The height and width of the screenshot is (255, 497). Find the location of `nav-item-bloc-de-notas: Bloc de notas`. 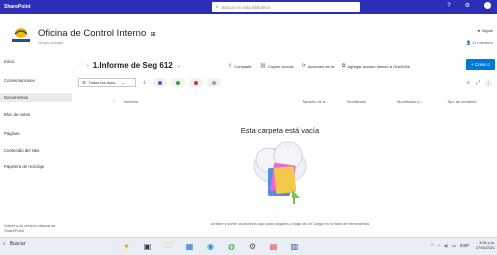

nav-item-bloc-de-notas: Bloc de notas is located at coordinates (36, 114).